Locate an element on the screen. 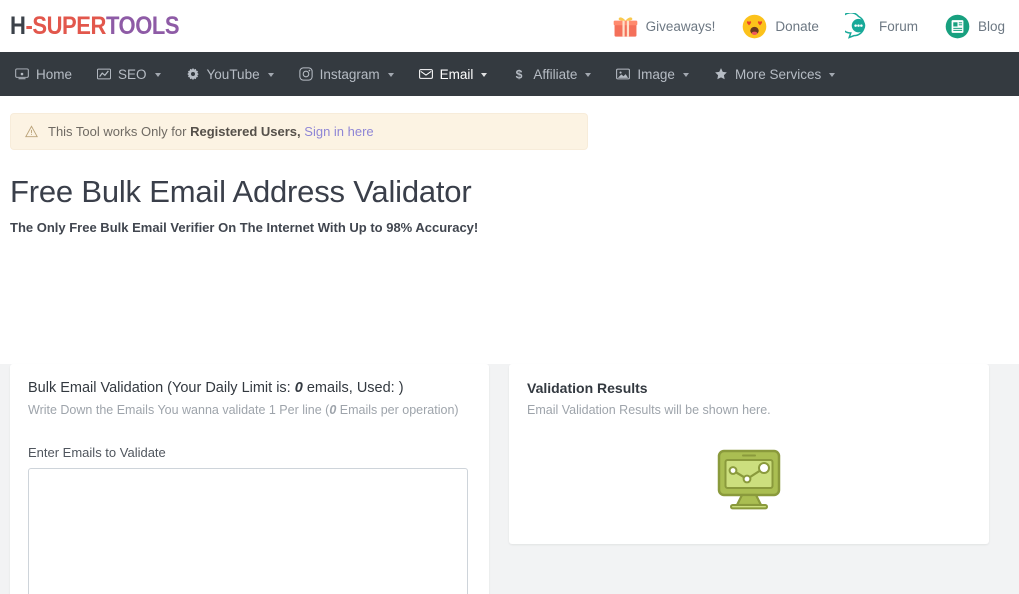 The width and height of the screenshot is (1019, 594). header-link-label: Blog is located at coordinates (991, 26).